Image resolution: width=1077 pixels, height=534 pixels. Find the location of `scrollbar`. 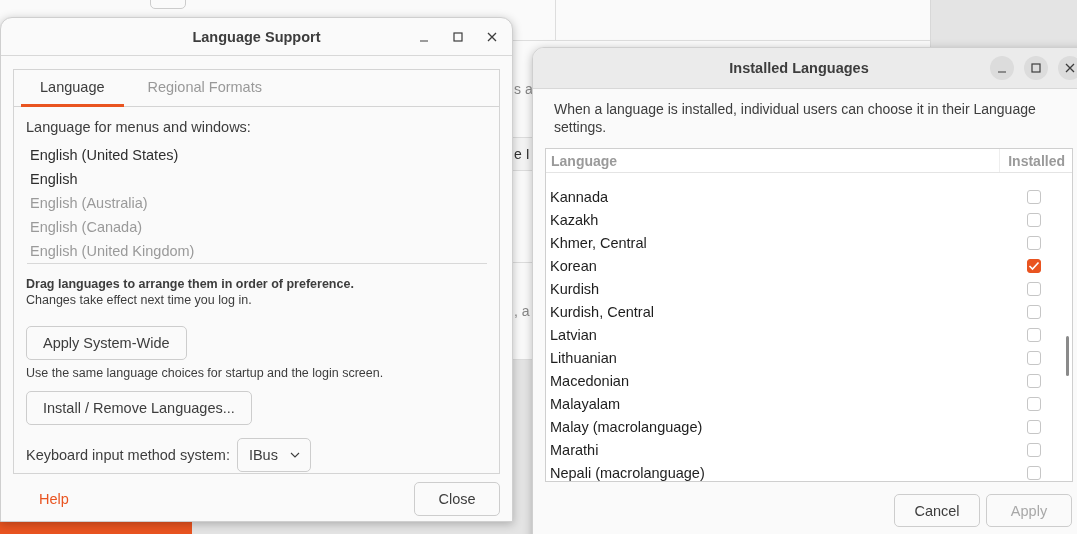

scrollbar is located at coordinates (1067, 356).